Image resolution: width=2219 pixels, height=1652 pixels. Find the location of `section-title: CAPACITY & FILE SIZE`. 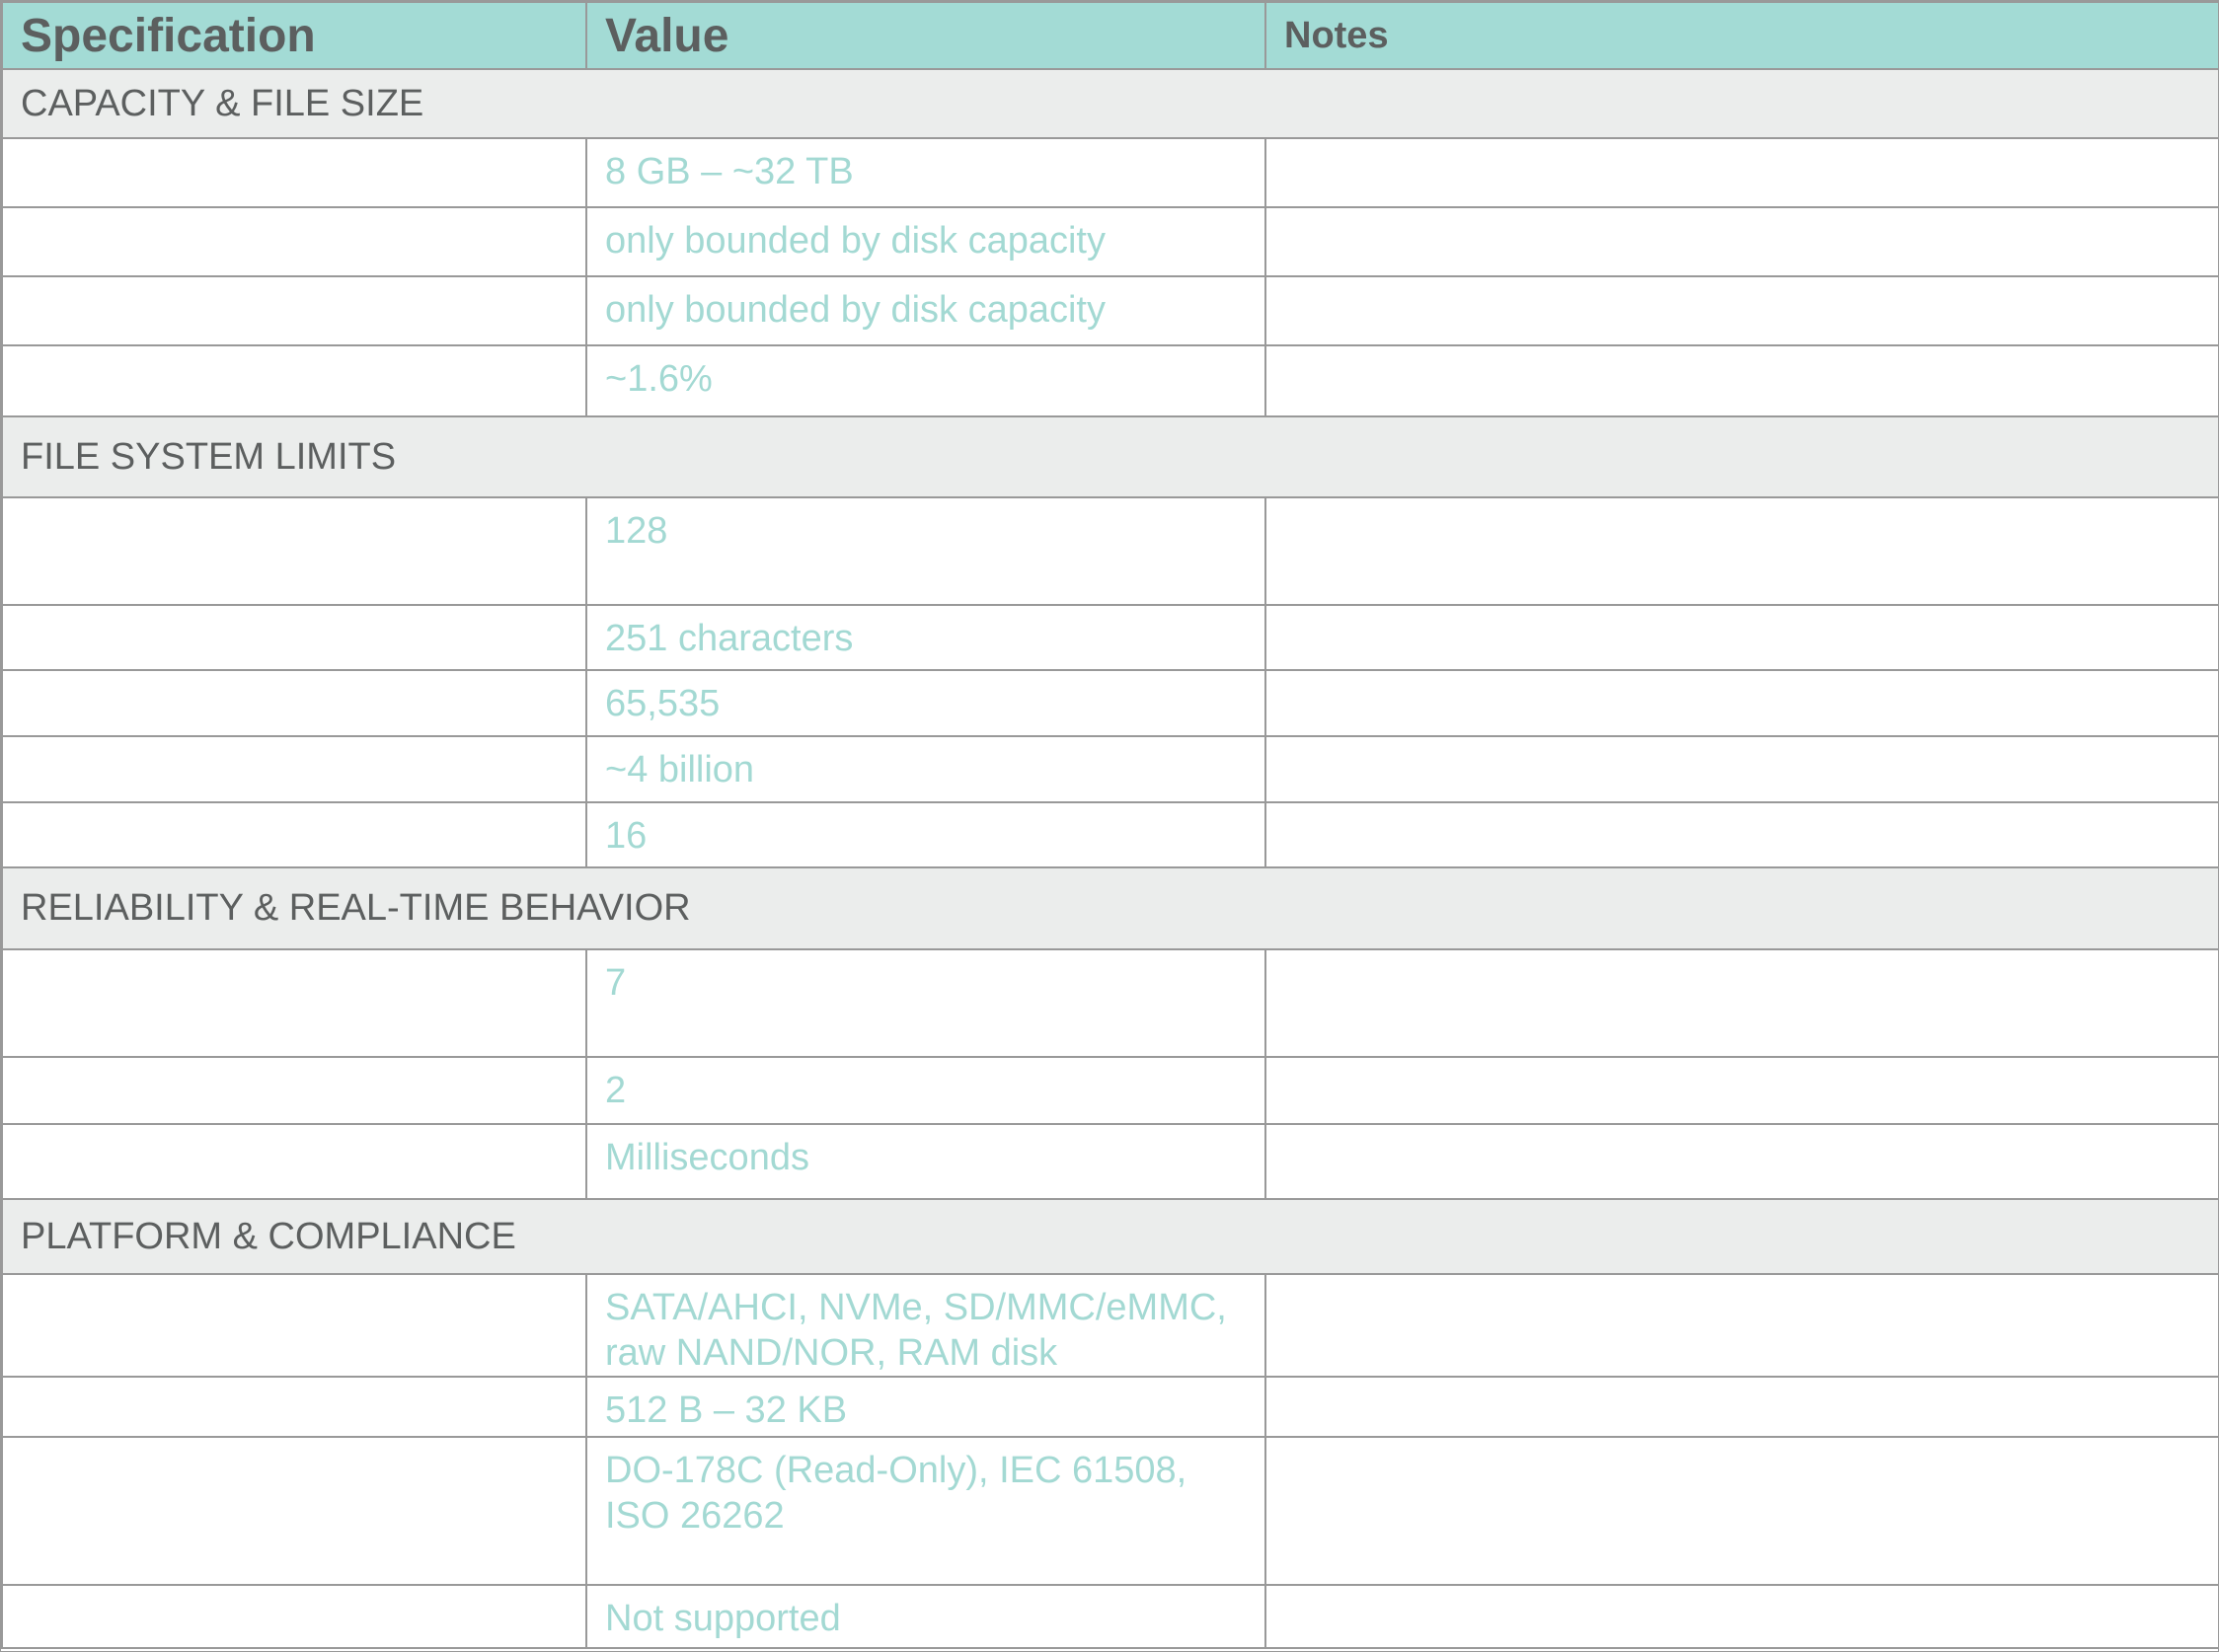

section-title: CAPACITY & FILE SIZE is located at coordinates (1110, 103).